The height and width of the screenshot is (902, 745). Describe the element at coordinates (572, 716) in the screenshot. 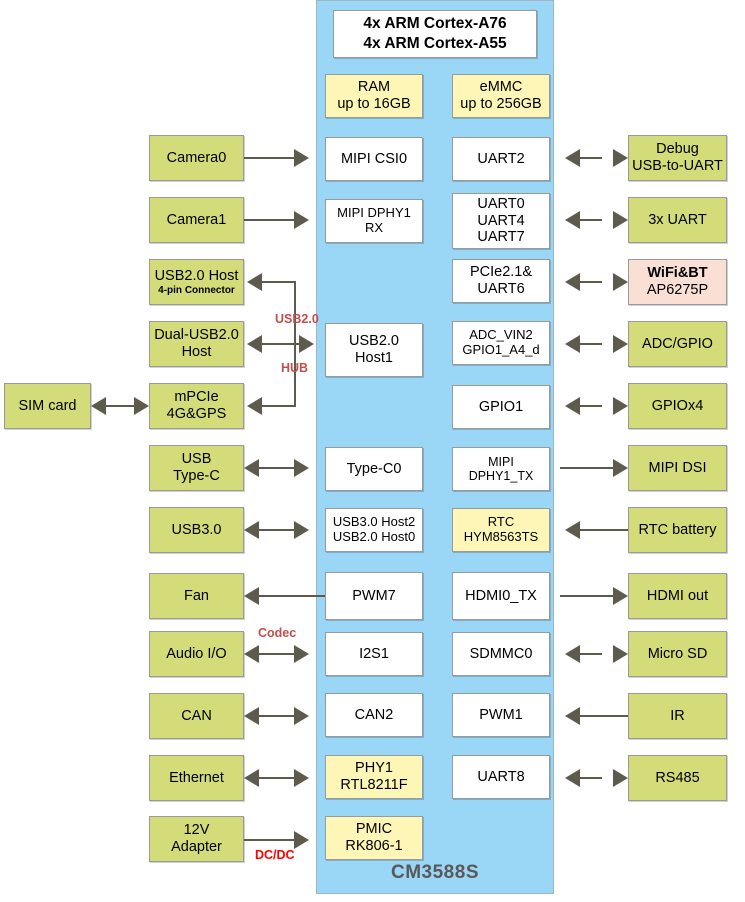

I see `connector-ir-arrow-left` at that location.